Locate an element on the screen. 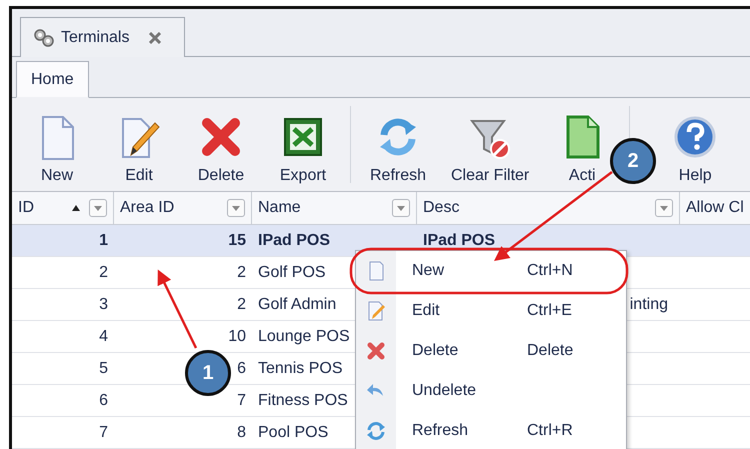  column-header: ID is located at coordinates (63, 208).